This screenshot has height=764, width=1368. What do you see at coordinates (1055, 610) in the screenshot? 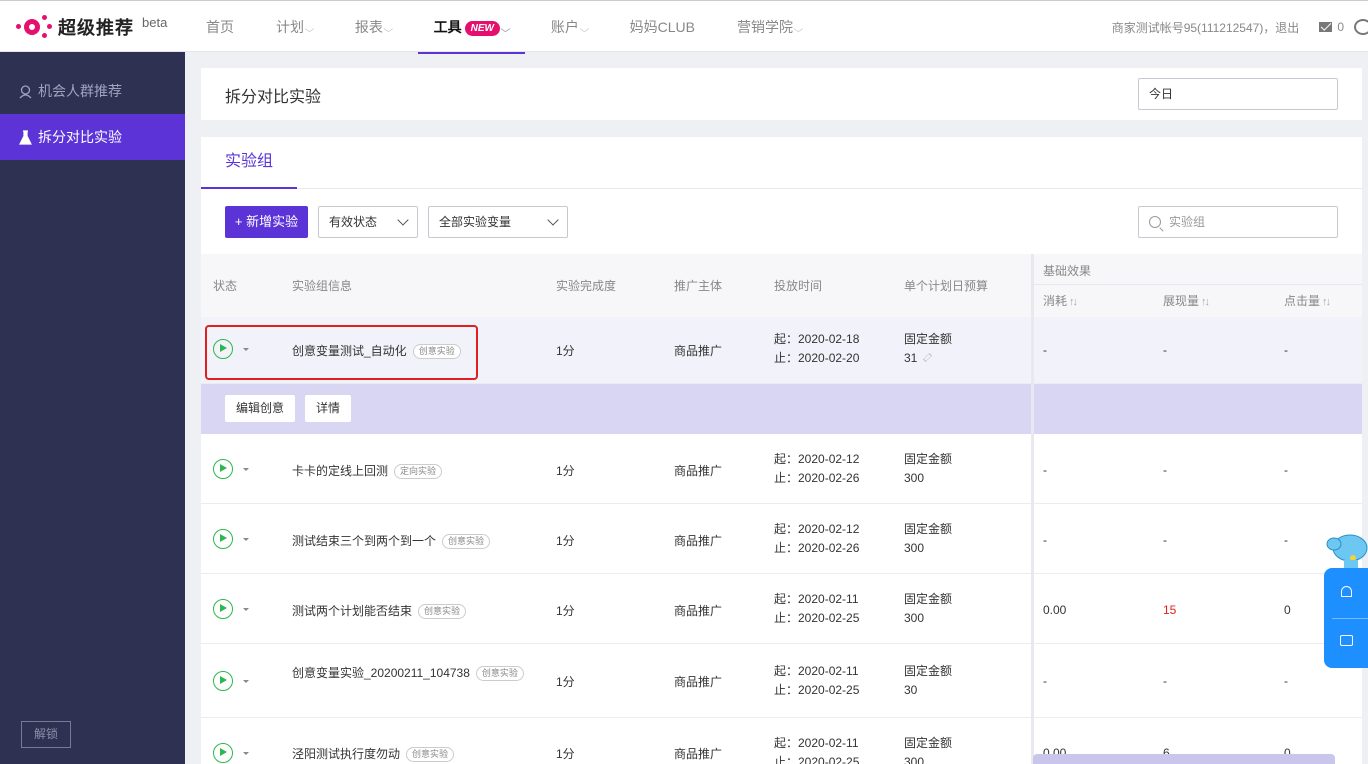
I see `cost-value: 0.00` at bounding box center [1055, 610].